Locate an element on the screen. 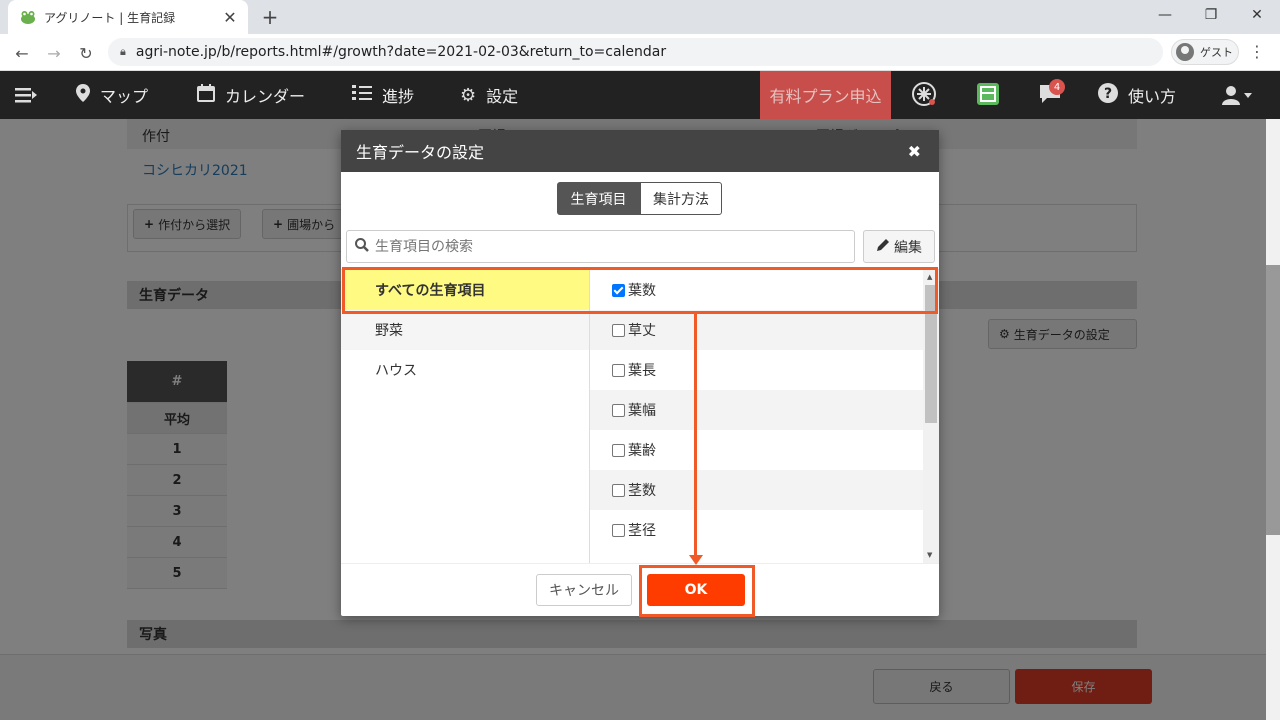  annotation-arrow is located at coordinates (695, 437).